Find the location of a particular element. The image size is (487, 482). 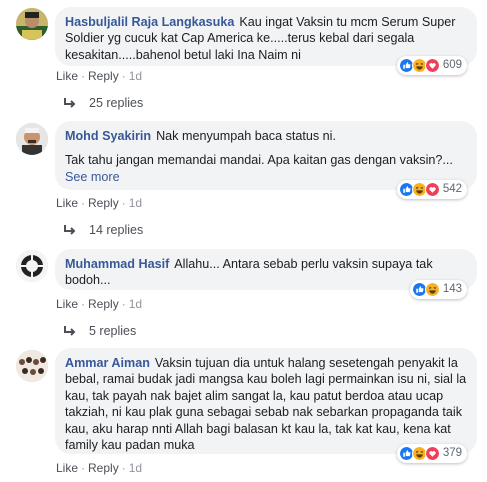

replies-count: 25 replies is located at coordinates (116, 103).